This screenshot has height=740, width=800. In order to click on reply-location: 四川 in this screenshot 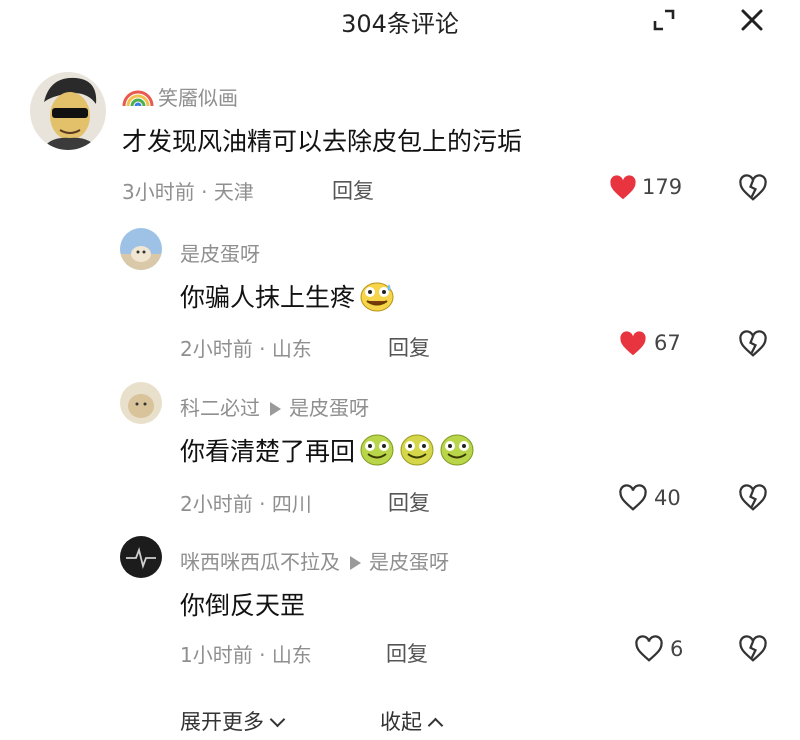, I will do `click(291, 504)`.